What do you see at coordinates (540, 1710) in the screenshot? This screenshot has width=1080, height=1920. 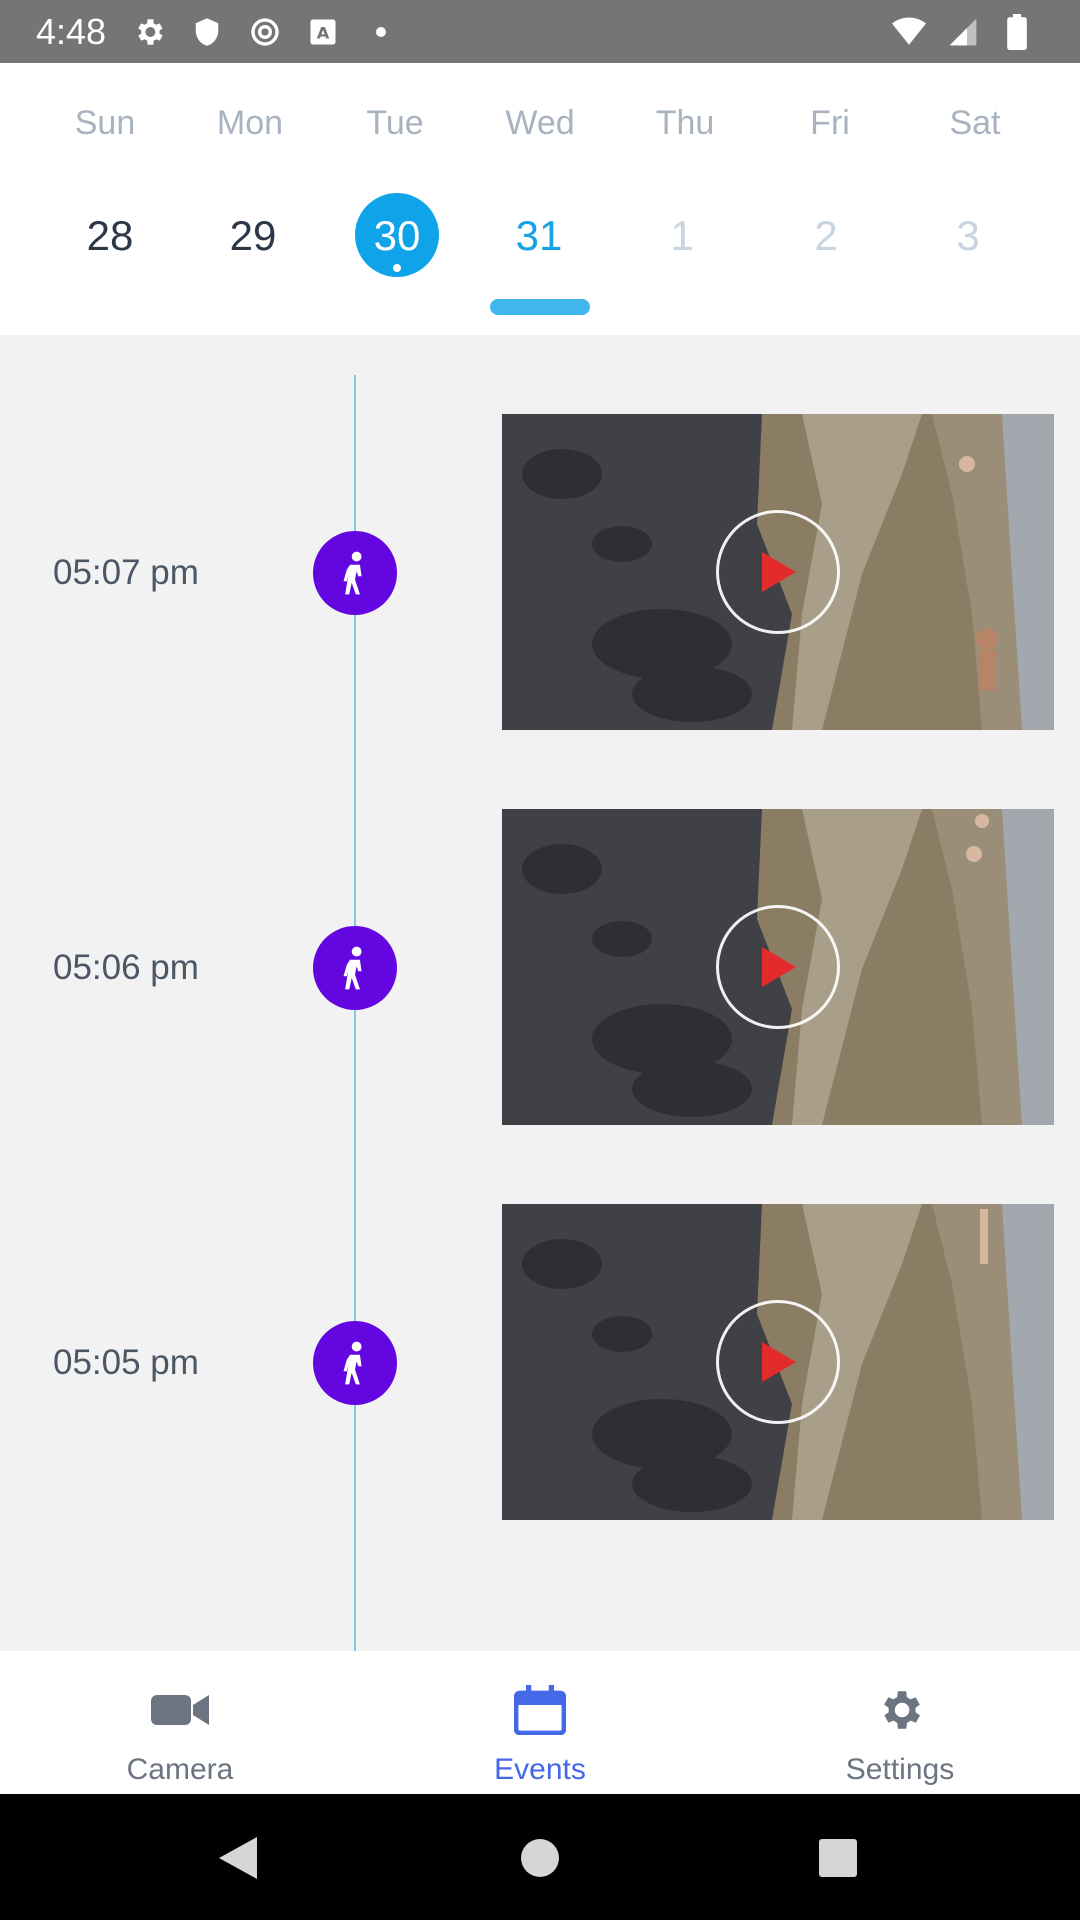 I see `calendar-icon` at bounding box center [540, 1710].